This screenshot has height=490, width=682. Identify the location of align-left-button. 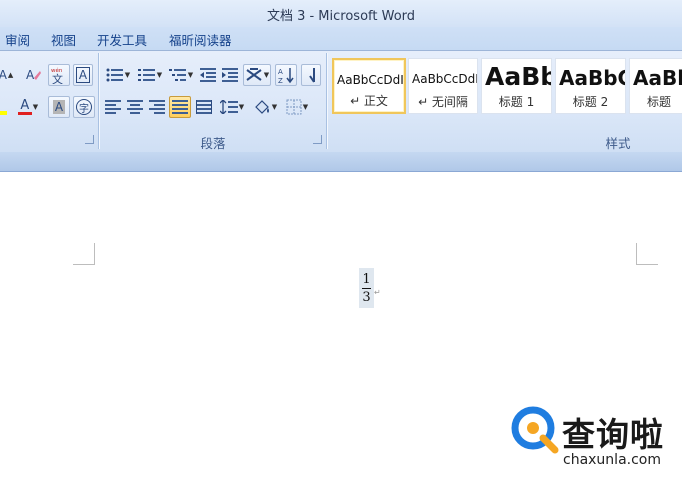
(113, 107).